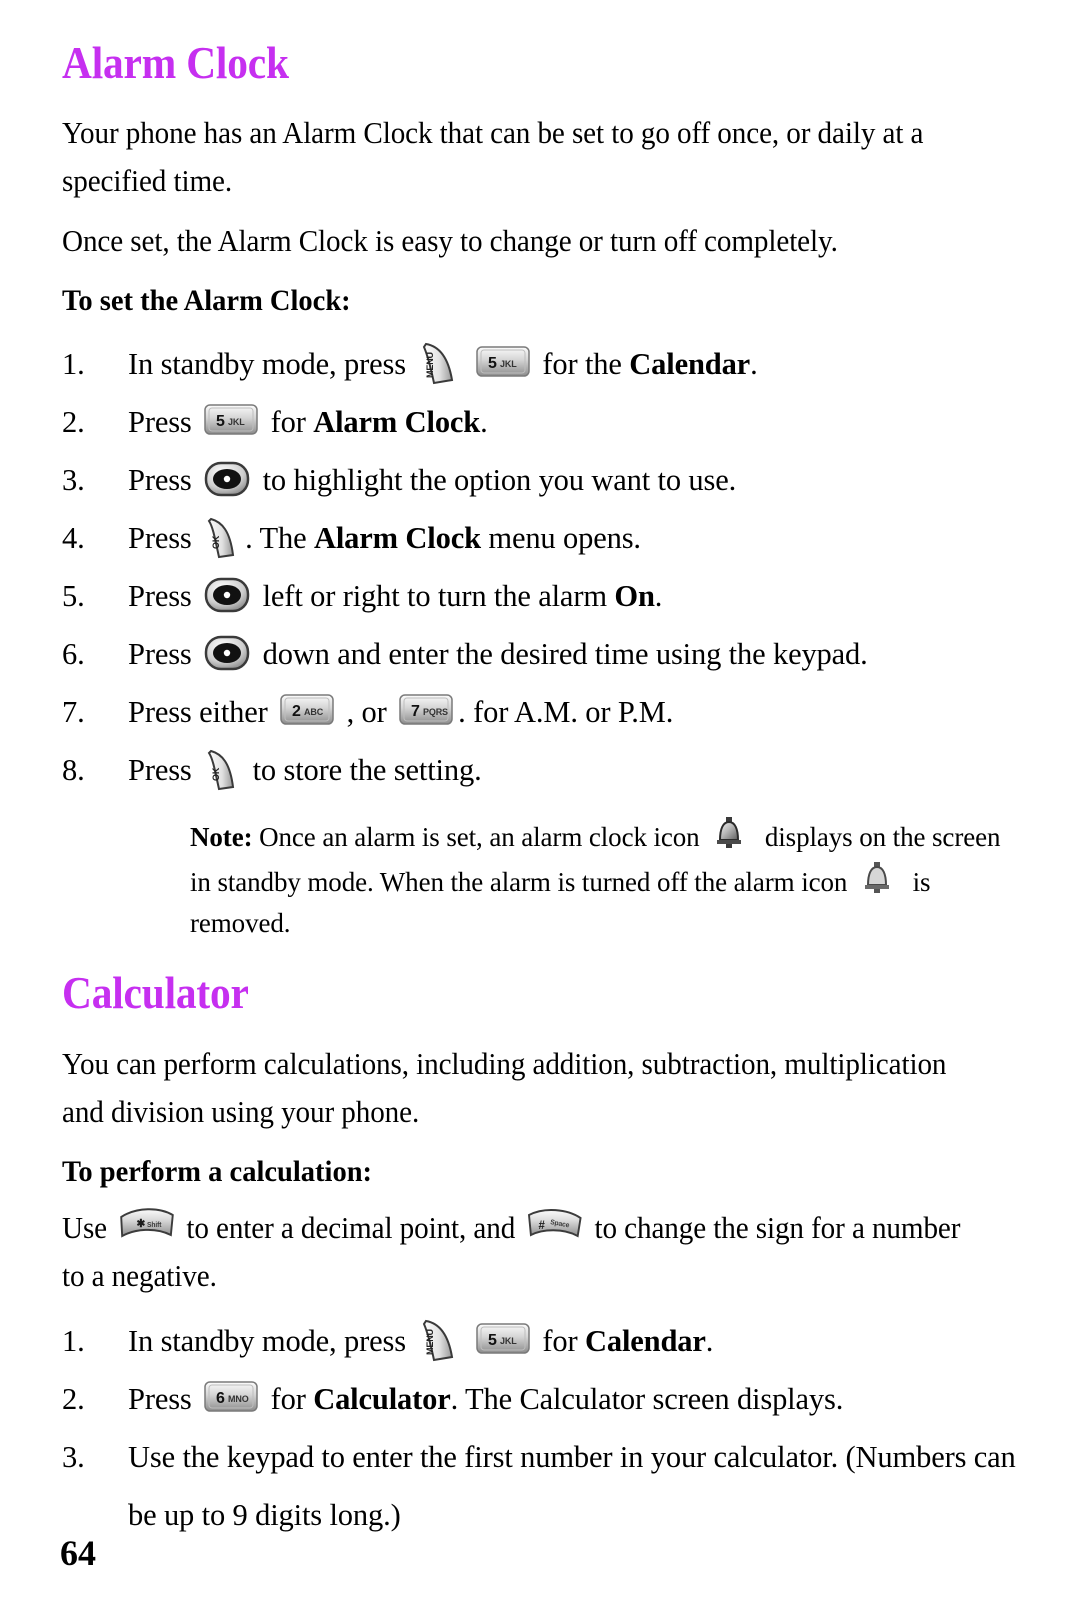 This screenshot has width=1080, height=1622. I want to click on svg-text: 2, so click(296, 711).